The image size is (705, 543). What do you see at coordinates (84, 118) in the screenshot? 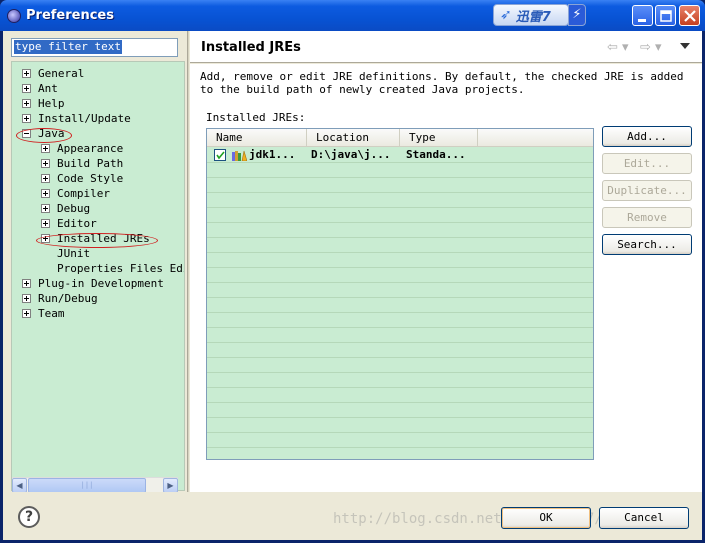
I see `tree-item-label: Install/Update` at bounding box center [84, 118].